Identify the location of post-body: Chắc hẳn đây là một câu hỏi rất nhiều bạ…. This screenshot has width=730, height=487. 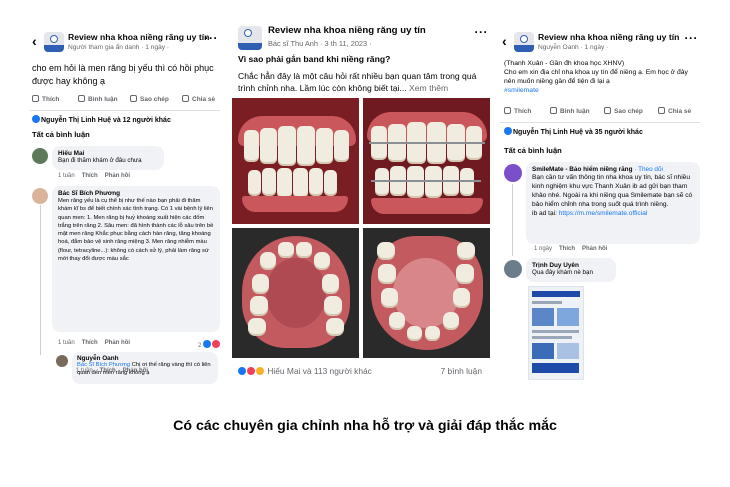
(357, 82).